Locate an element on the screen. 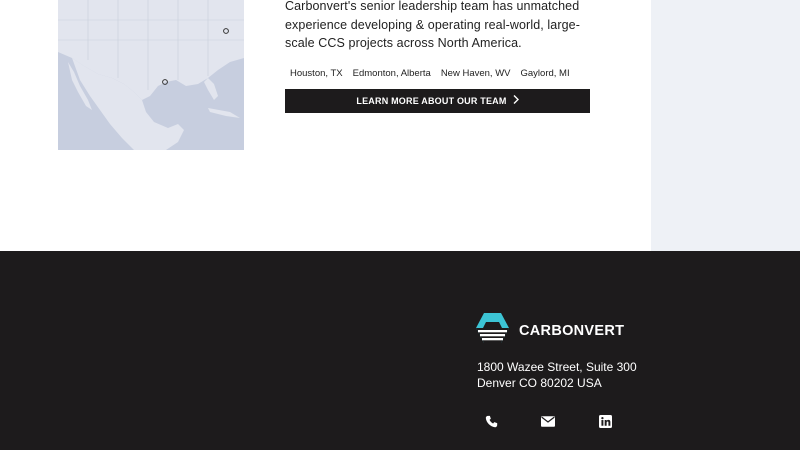  location-edmonton: Edmonton, Alberta is located at coordinates (391, 73).